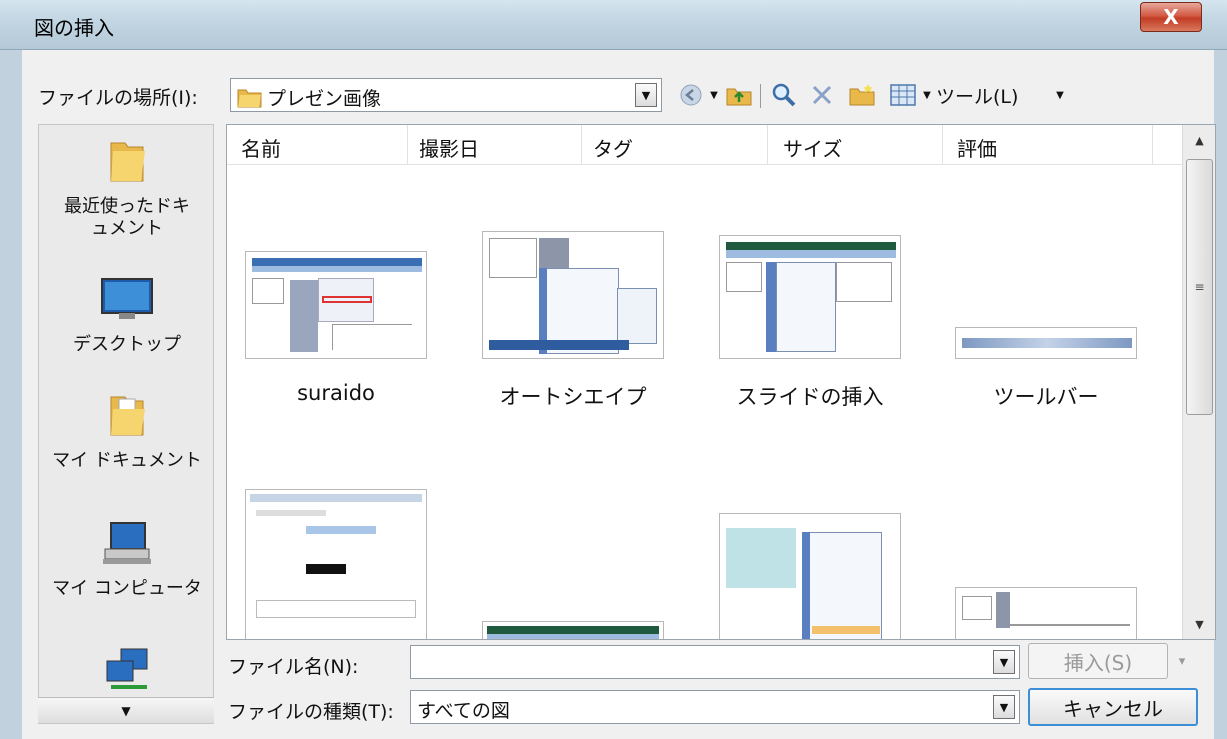  I want to click on file-name-field-label: ファイル名(N):, so click(293, 667).